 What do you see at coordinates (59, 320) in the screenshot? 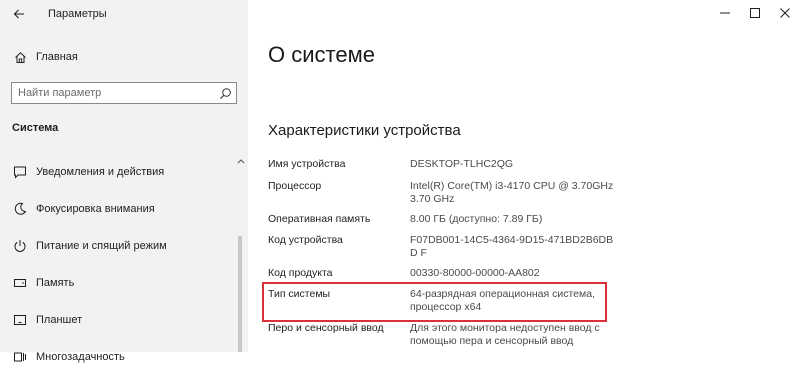
I see `sidebar-item-label: Планшет` at bounding box center [59, 320].